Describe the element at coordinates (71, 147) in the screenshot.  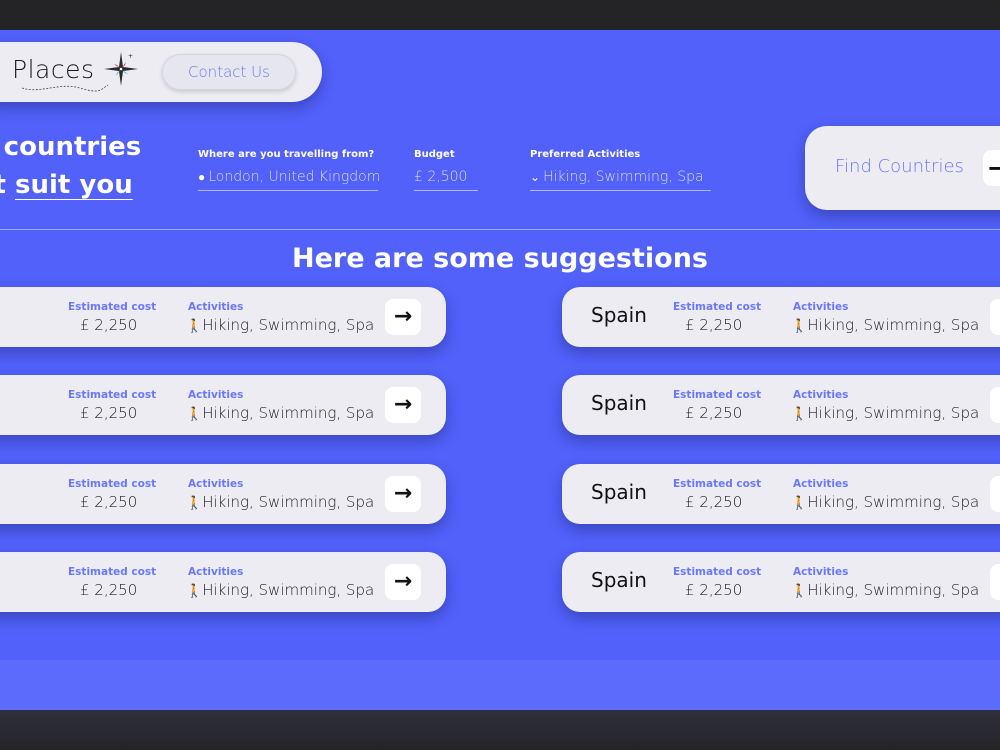
I see `hero-line-1: d countries` at that location.